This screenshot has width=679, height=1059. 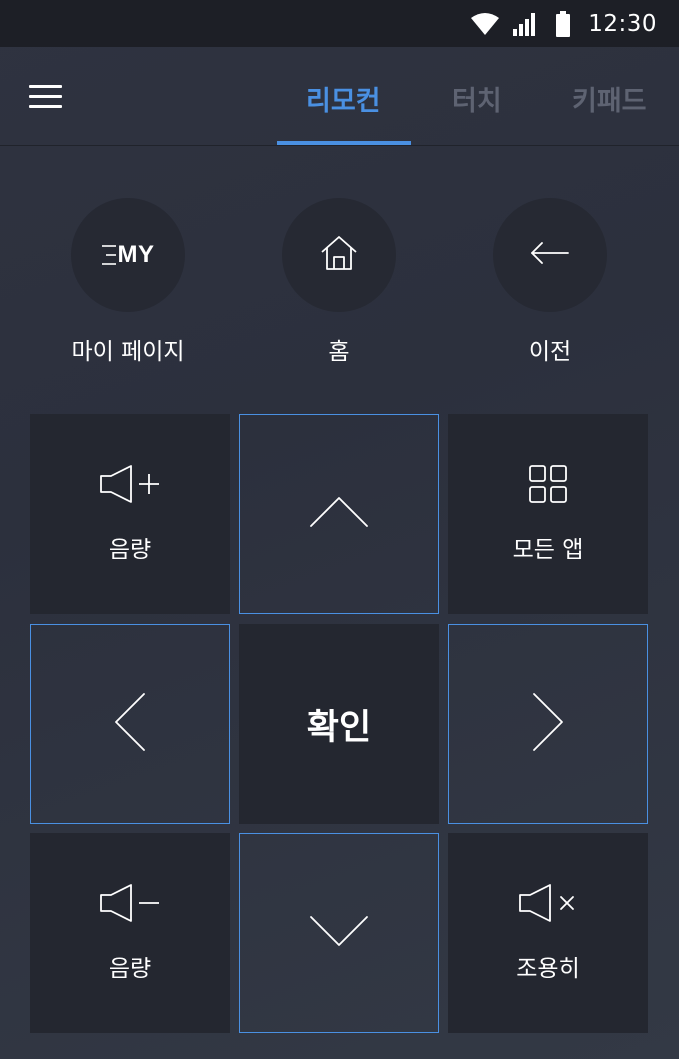 I want to click on back-button, so click(x=550, y=255).